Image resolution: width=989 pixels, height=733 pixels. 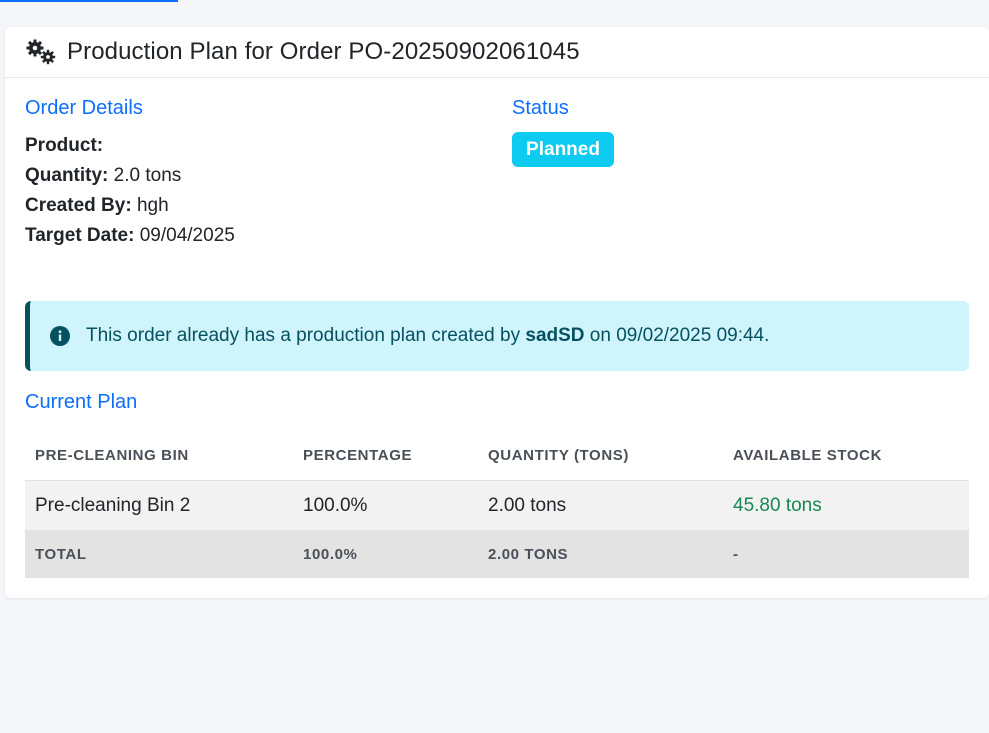 I want to click on status-title: Status, so click(x=540, y=108).